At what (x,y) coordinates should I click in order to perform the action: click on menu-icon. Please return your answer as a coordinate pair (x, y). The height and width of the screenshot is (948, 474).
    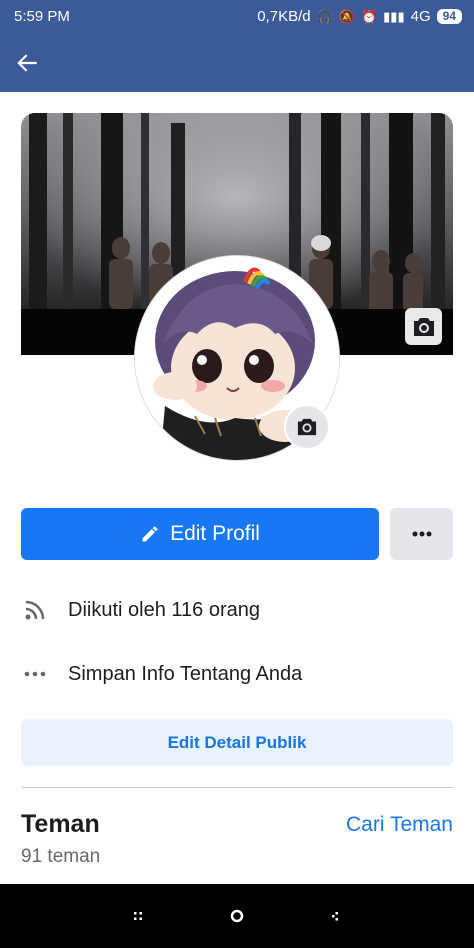
    Looking at the image, I should click on (138, 916).